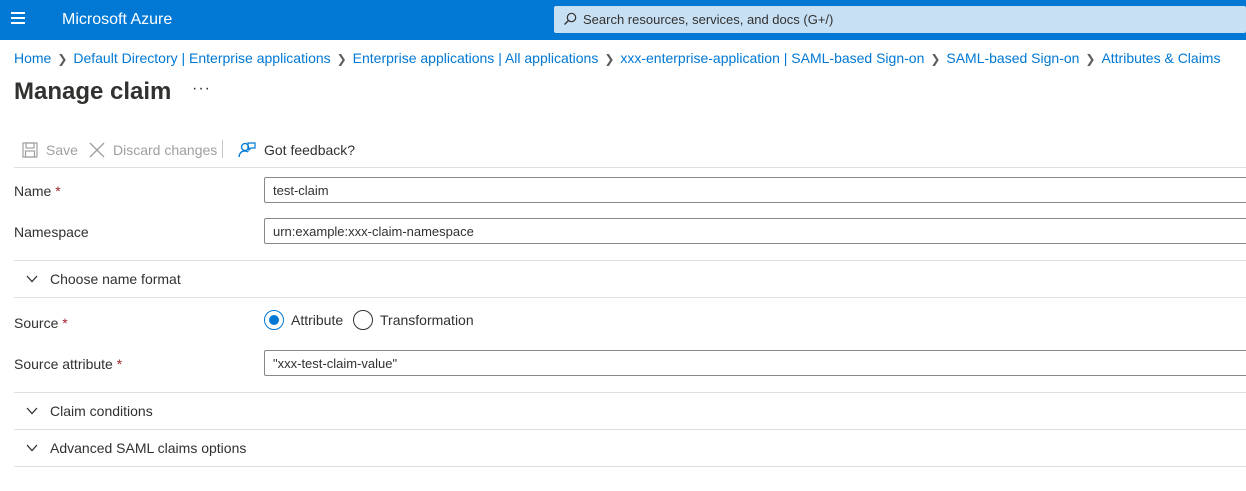 This screenshot has width=1246, height=491. I want to click on namespace-field, so click(755, 231).